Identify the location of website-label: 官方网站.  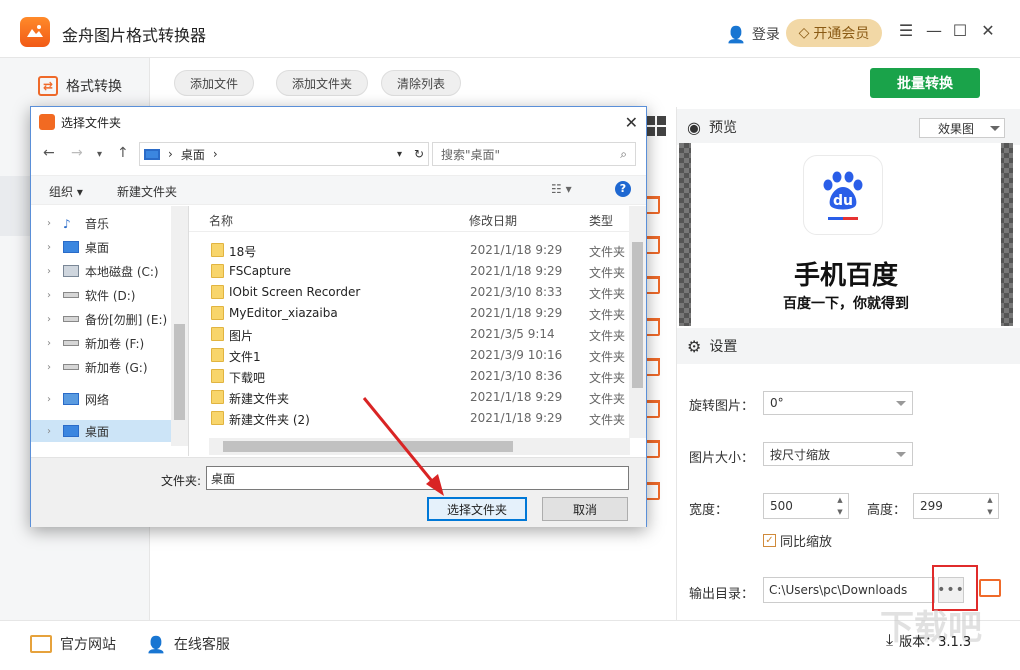
(88, 645).